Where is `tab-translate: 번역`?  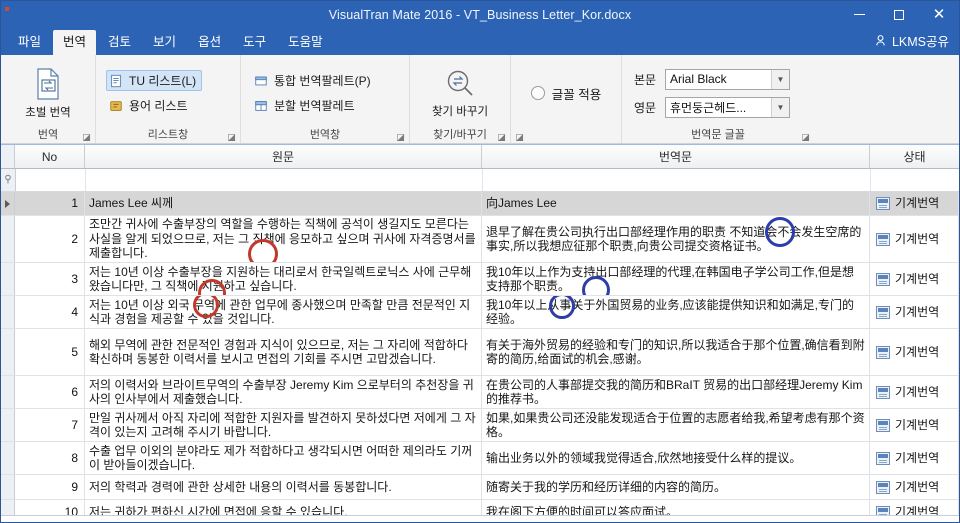
tab-translate: 번역 is located at coordinates (75, 42).